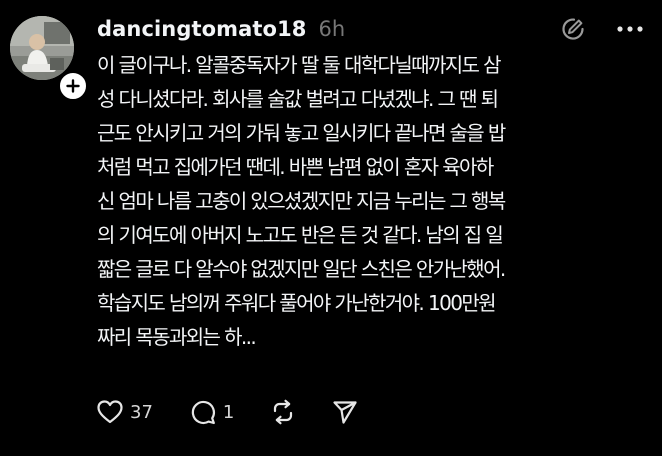  I want to click on comment-icon, so click(203, 412).